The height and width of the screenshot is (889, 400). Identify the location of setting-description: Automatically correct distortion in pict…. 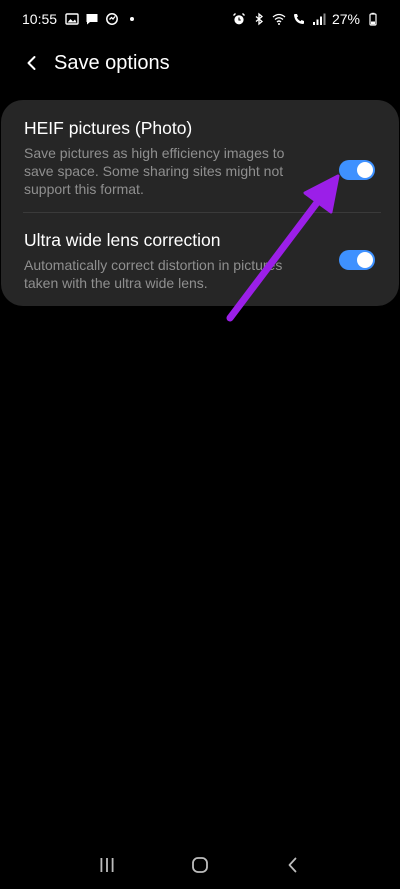
(153, 274).